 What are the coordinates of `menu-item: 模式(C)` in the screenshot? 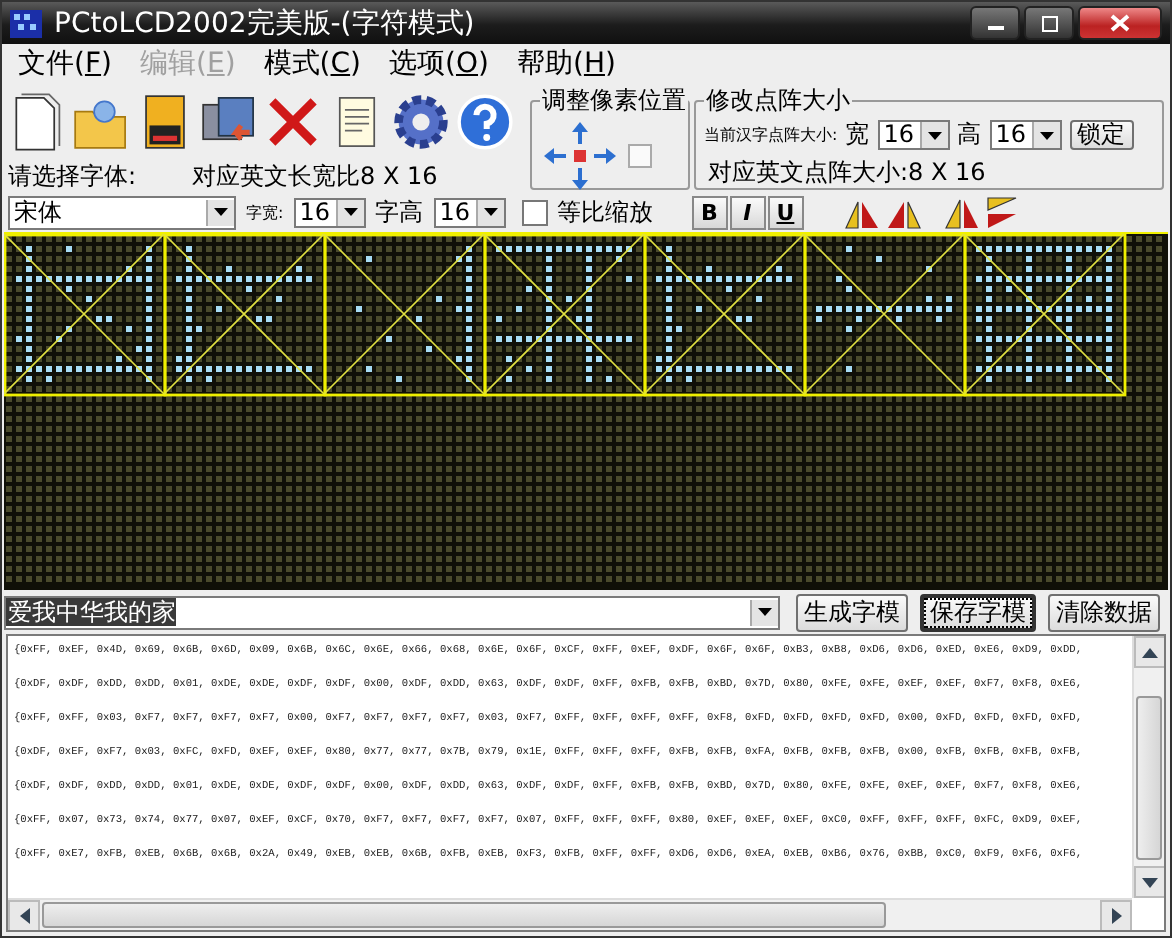 It's located at (312, 64).